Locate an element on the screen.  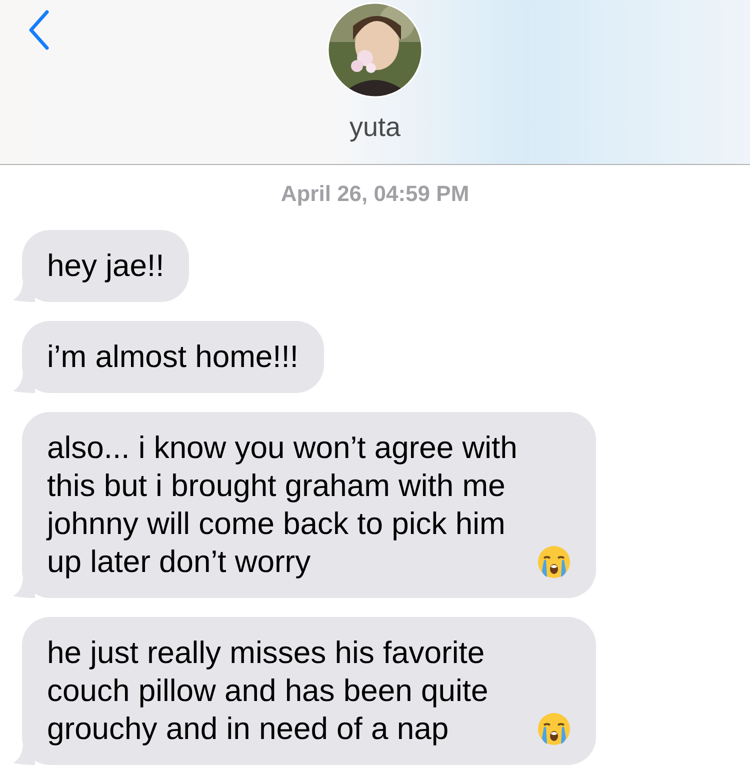
contact-name: yuta is located at coordinates (375, 127).